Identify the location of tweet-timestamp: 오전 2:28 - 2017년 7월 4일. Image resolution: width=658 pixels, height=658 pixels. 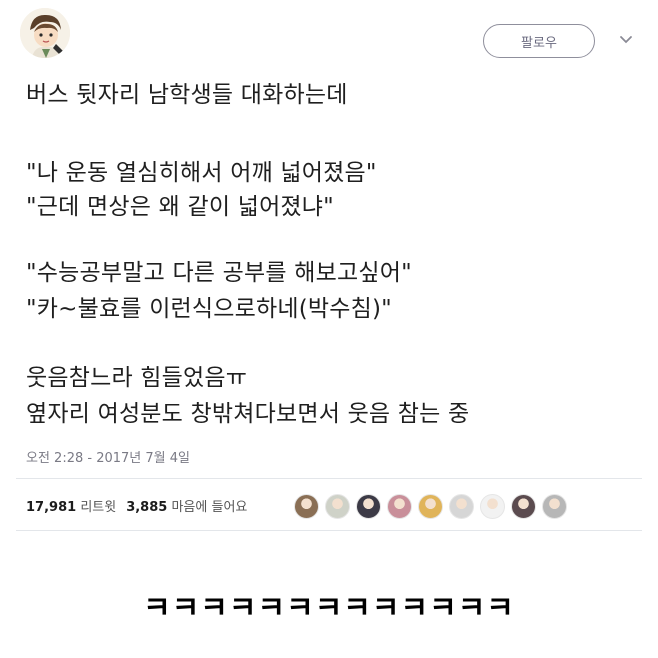
(108, 456).